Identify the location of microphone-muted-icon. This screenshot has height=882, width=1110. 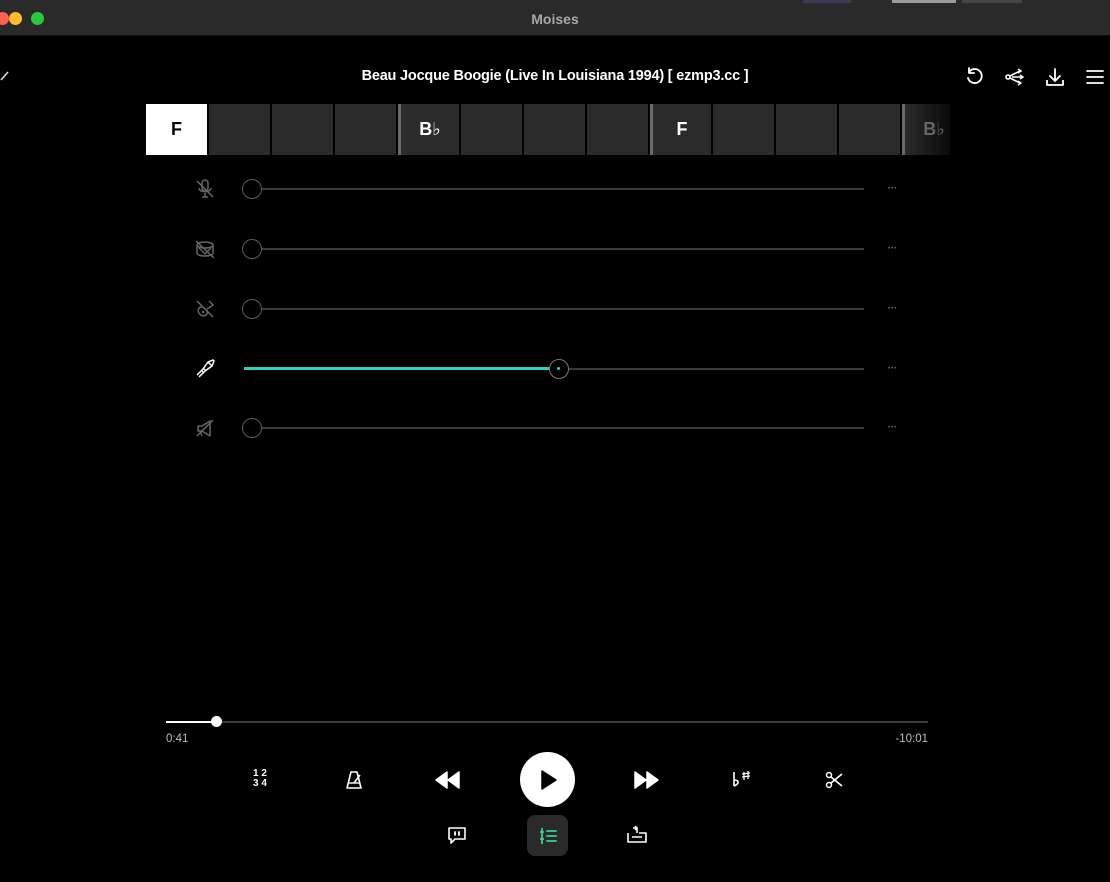
(205, 189).